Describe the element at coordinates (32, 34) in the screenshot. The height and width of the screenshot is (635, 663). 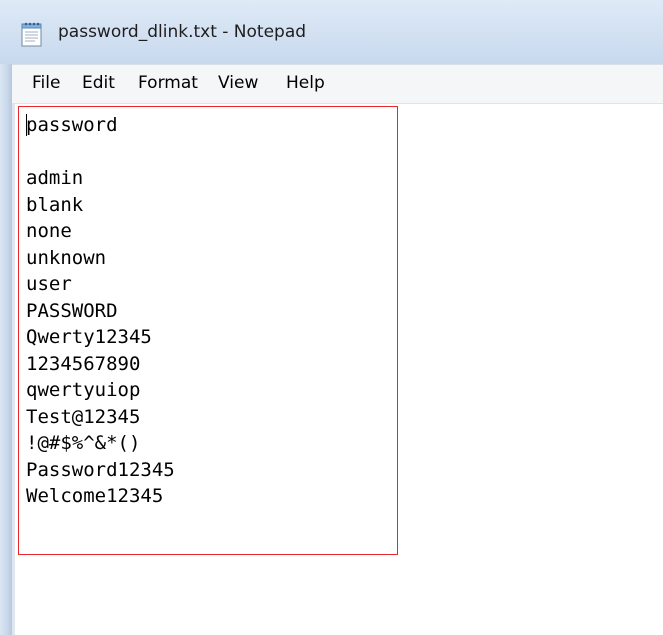
I see `notepad-icon` at that location.